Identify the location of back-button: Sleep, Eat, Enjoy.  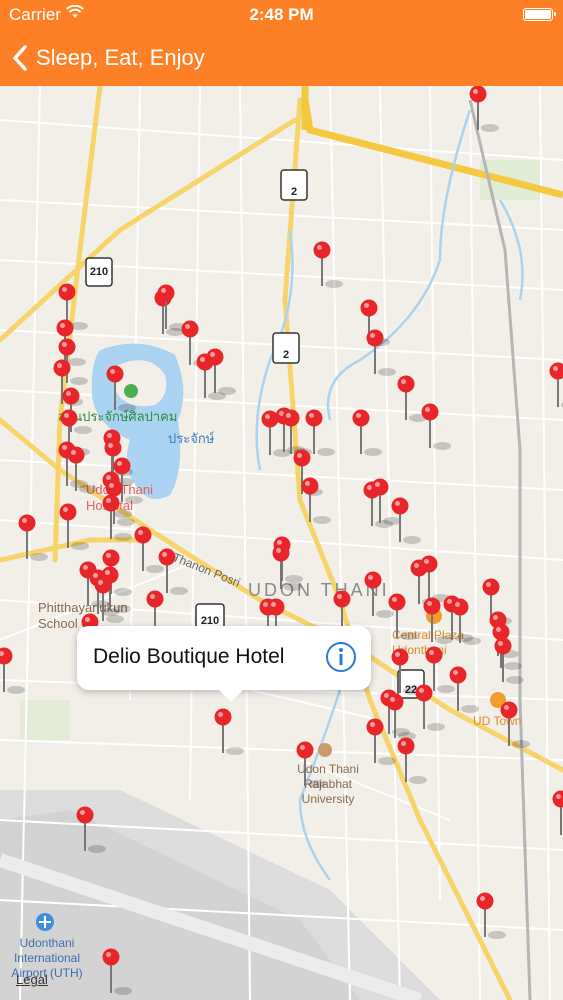
(108, 58).